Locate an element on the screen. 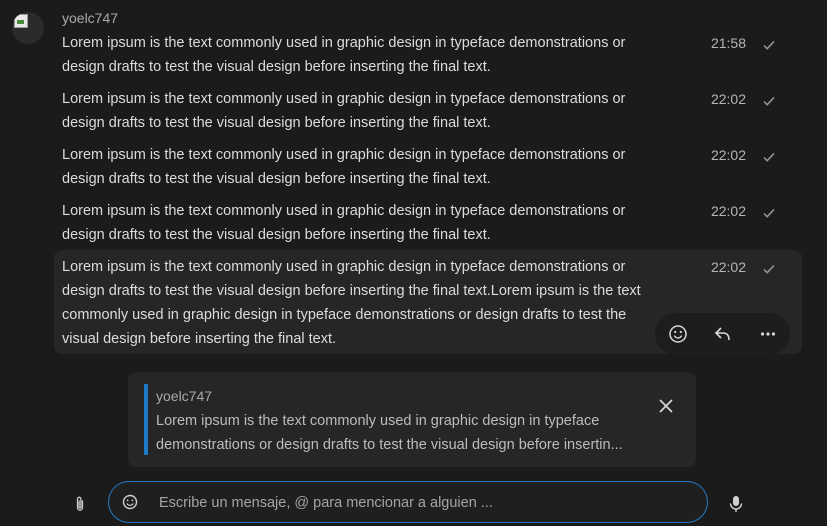 The height and width of the screenshot is (526, 827). attach-icon is located at coordinates (80, 504).